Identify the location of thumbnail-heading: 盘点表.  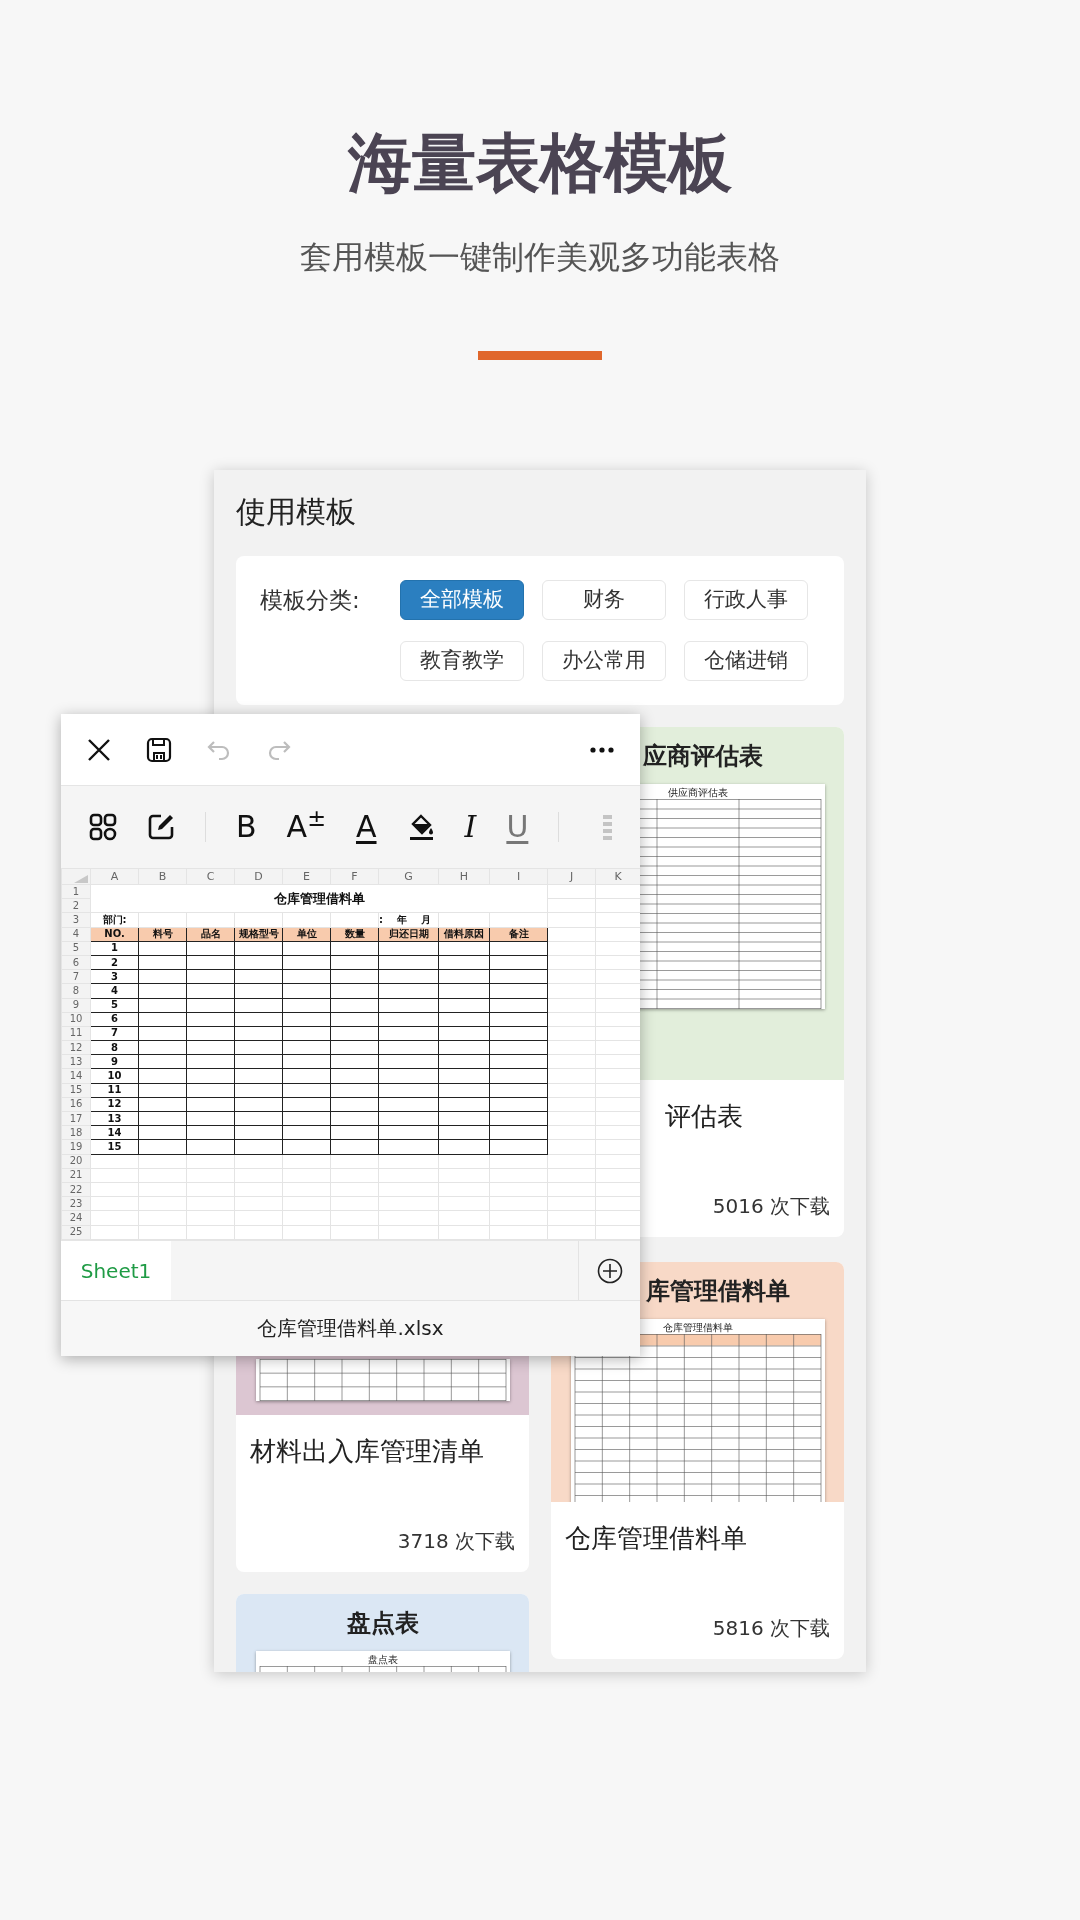
(382, 1624).